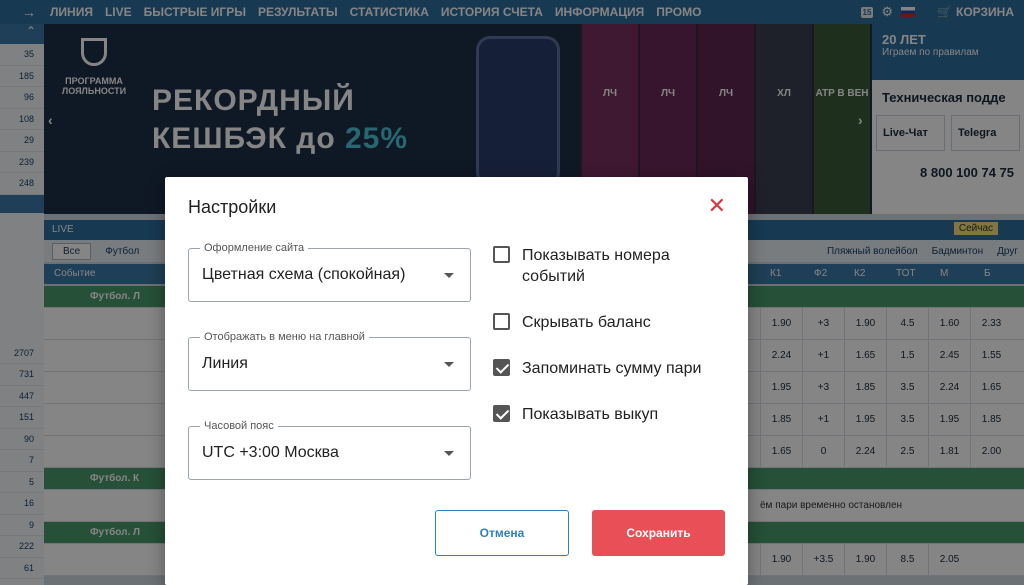  I want to click on show-cashout-checkbox: Показывать выкуп, so click(607, 414).